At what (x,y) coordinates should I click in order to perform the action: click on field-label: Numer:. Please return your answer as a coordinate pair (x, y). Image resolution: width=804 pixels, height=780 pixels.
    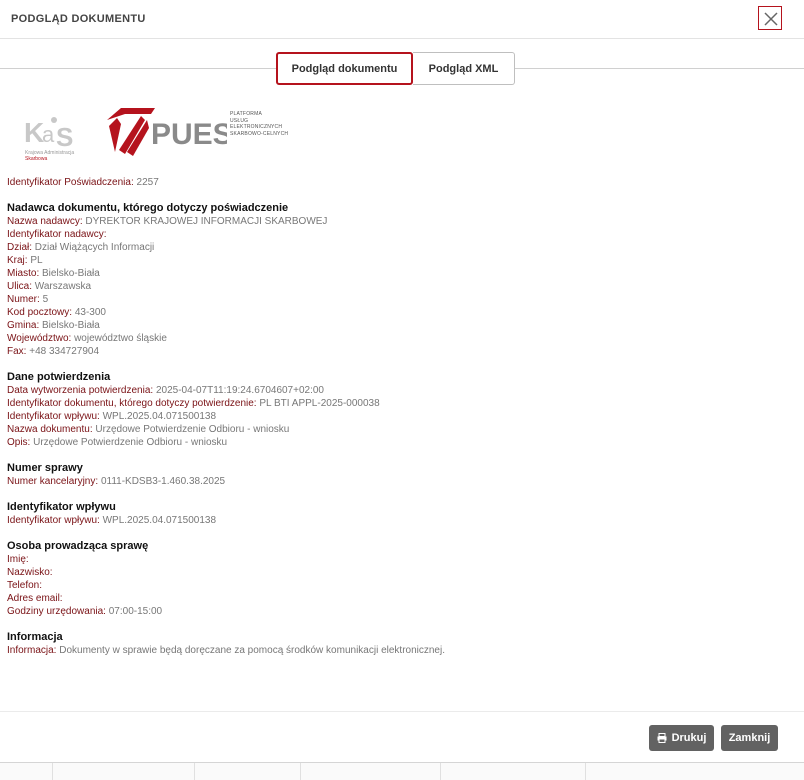
    Looking at the image, I should click on (23, 299).